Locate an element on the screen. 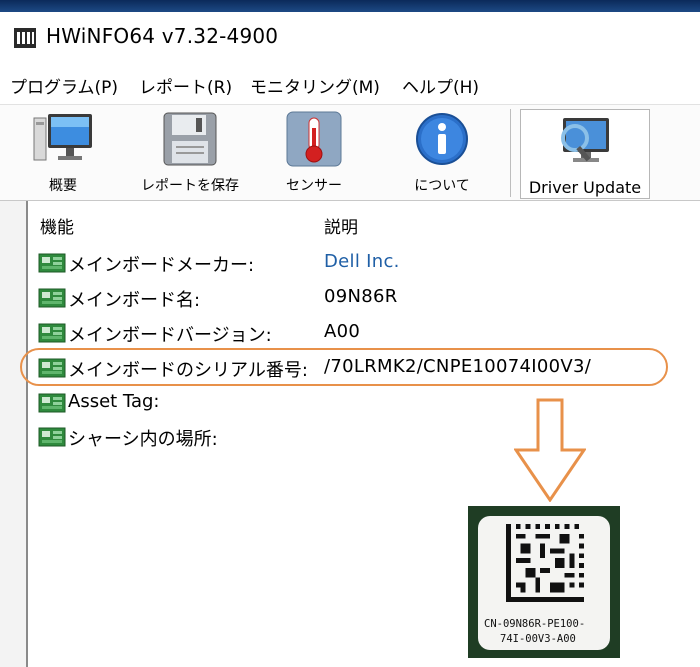 This screenshot has height=667, width=700. summary-button: 概要 is located at coordinates (63, 153).